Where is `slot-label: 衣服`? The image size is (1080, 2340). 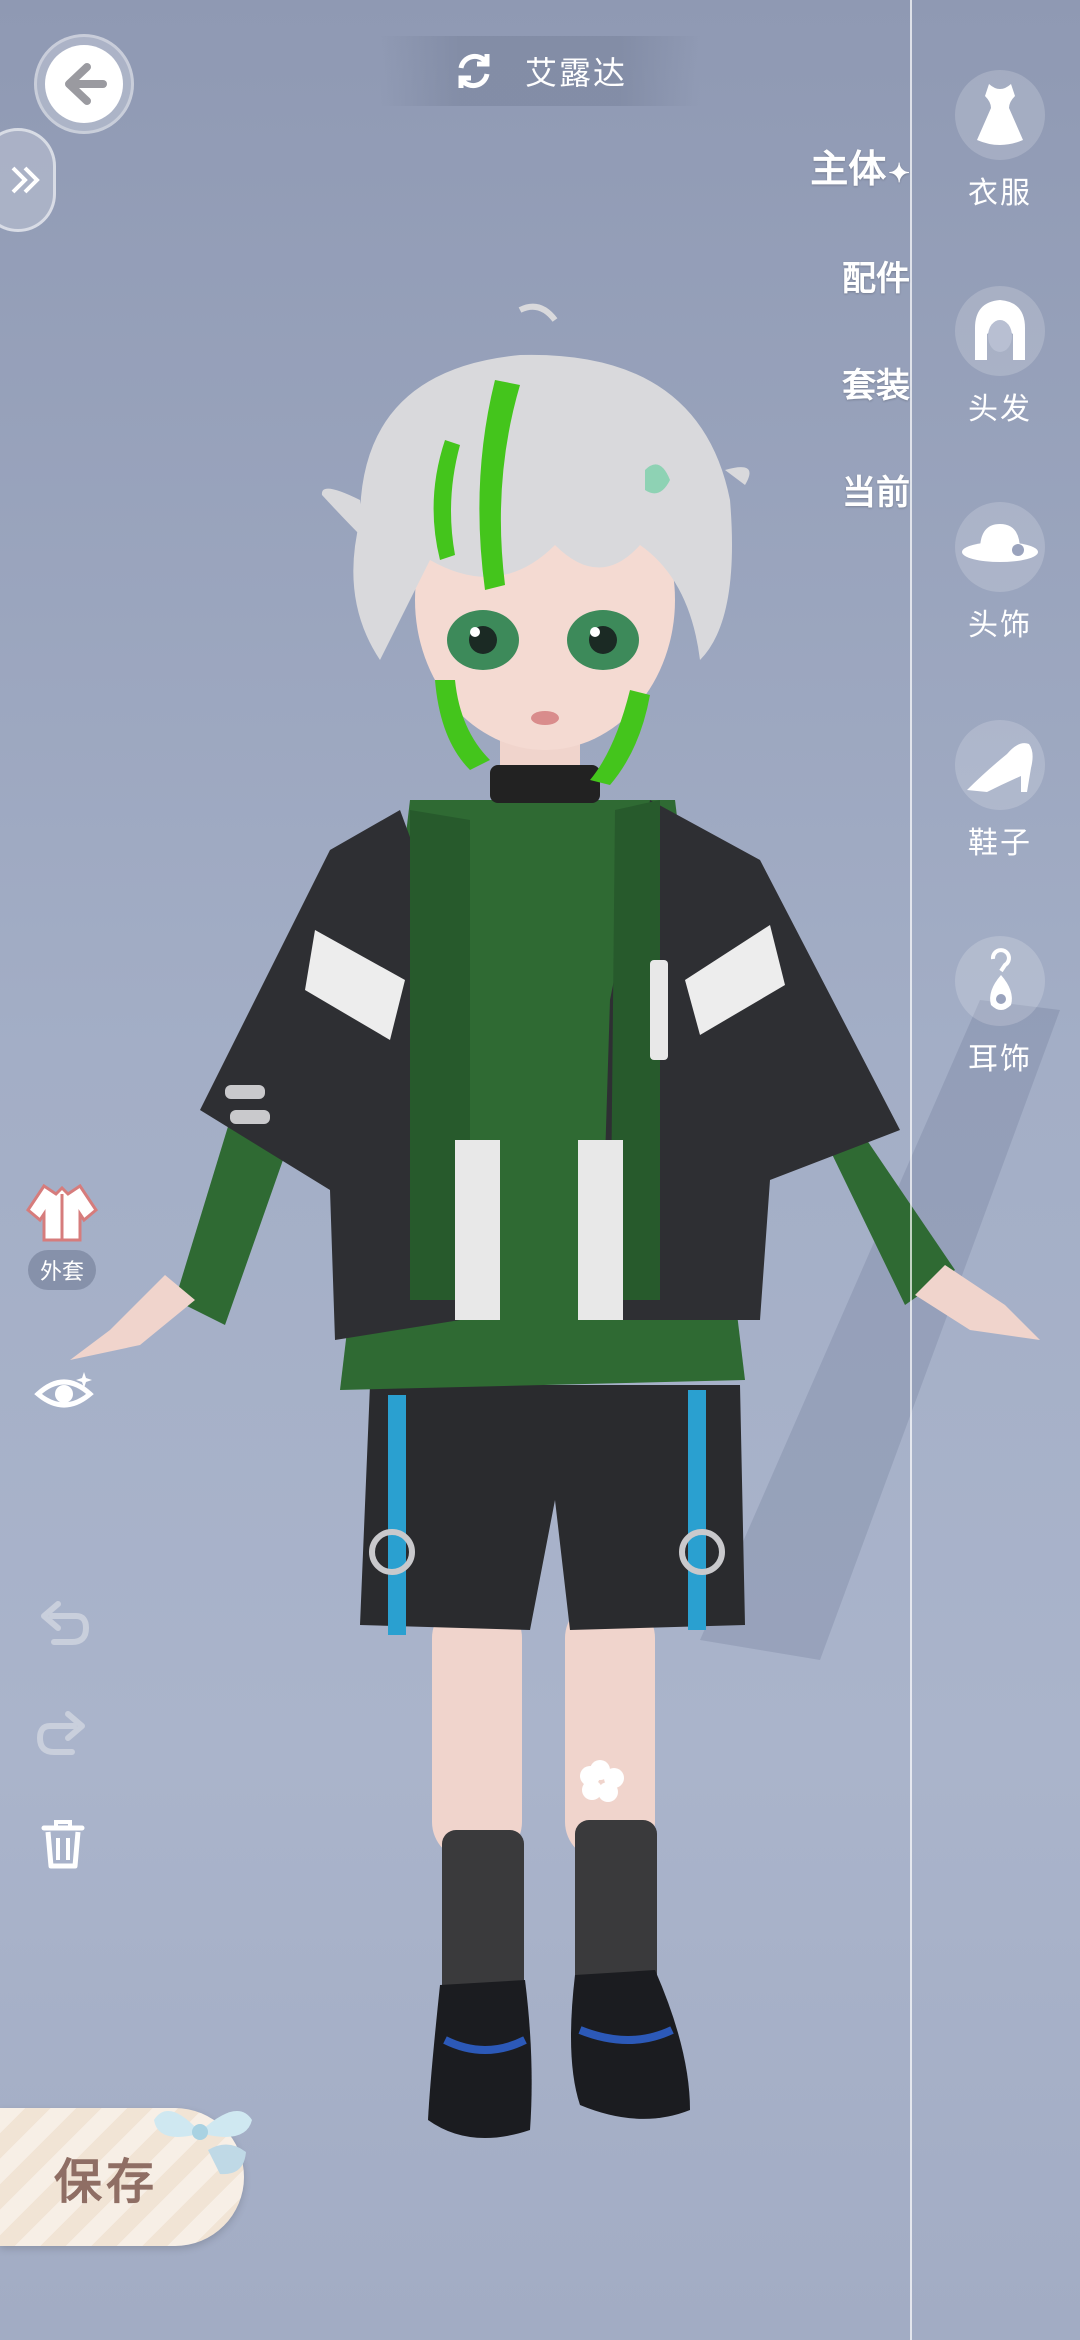 slot-label: 衣服 is located at coordinates (1000, 193).